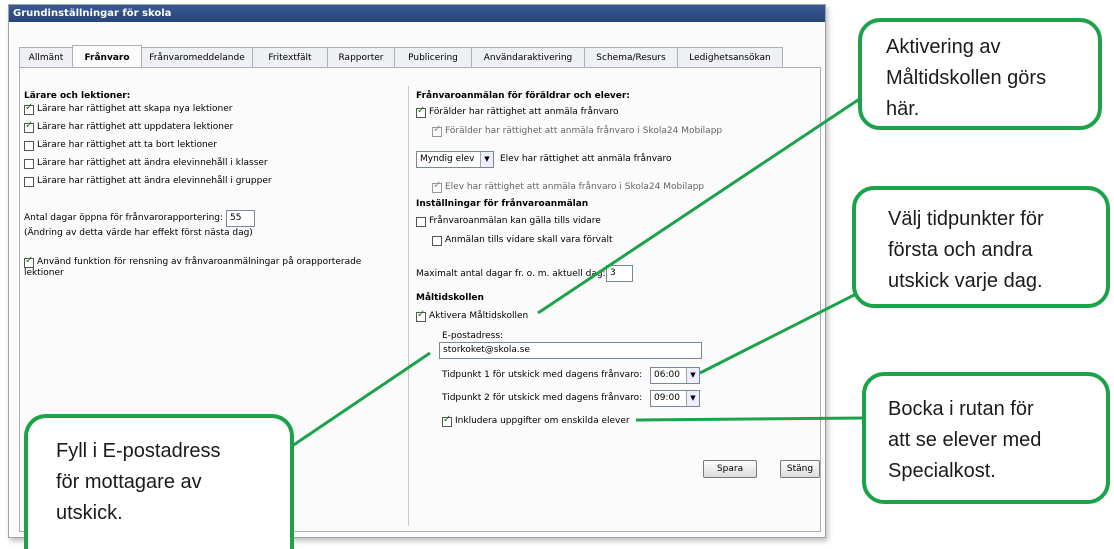 This screenshot has height=549, width=1114. What do you see at coordinates (421, 111) in the screenshot?
I see `checkbox-parent-right` at bounding box center [421, 111].